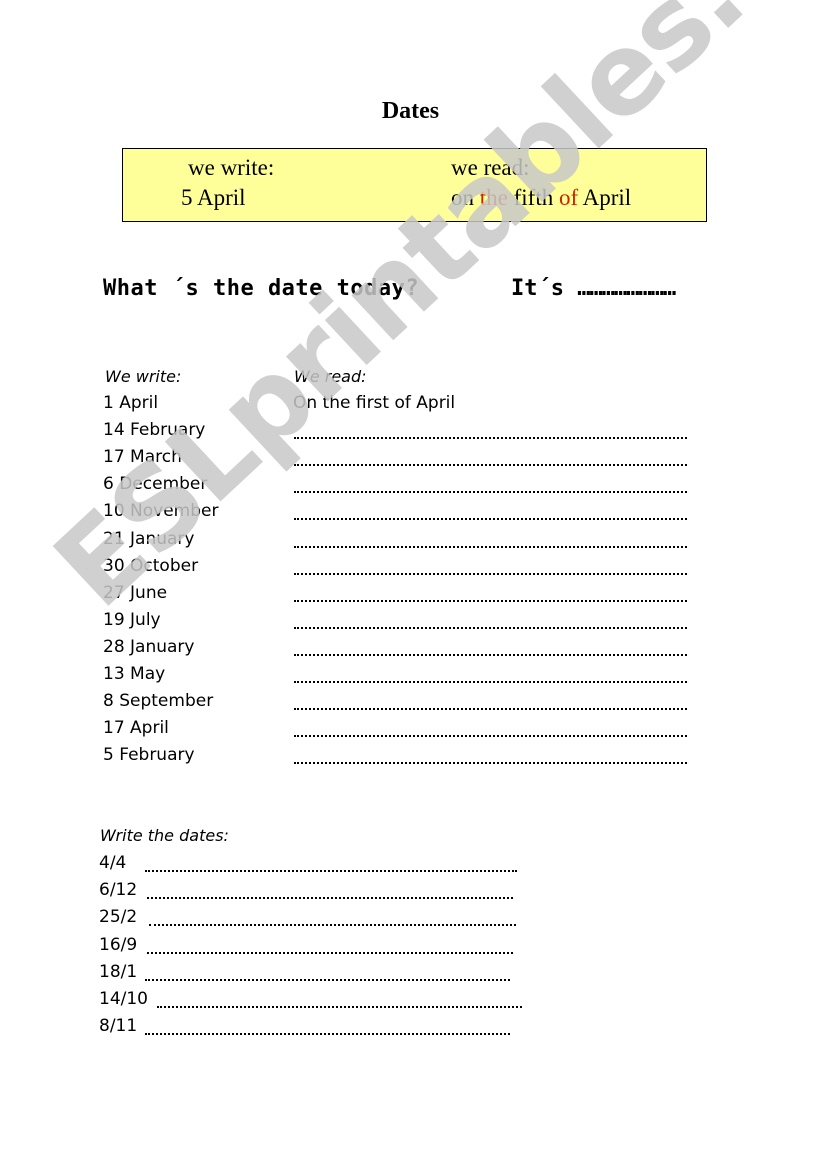  Describe the element at coordinates (533, 197) in the screenshot. I see `read-part: fifth` at that location.